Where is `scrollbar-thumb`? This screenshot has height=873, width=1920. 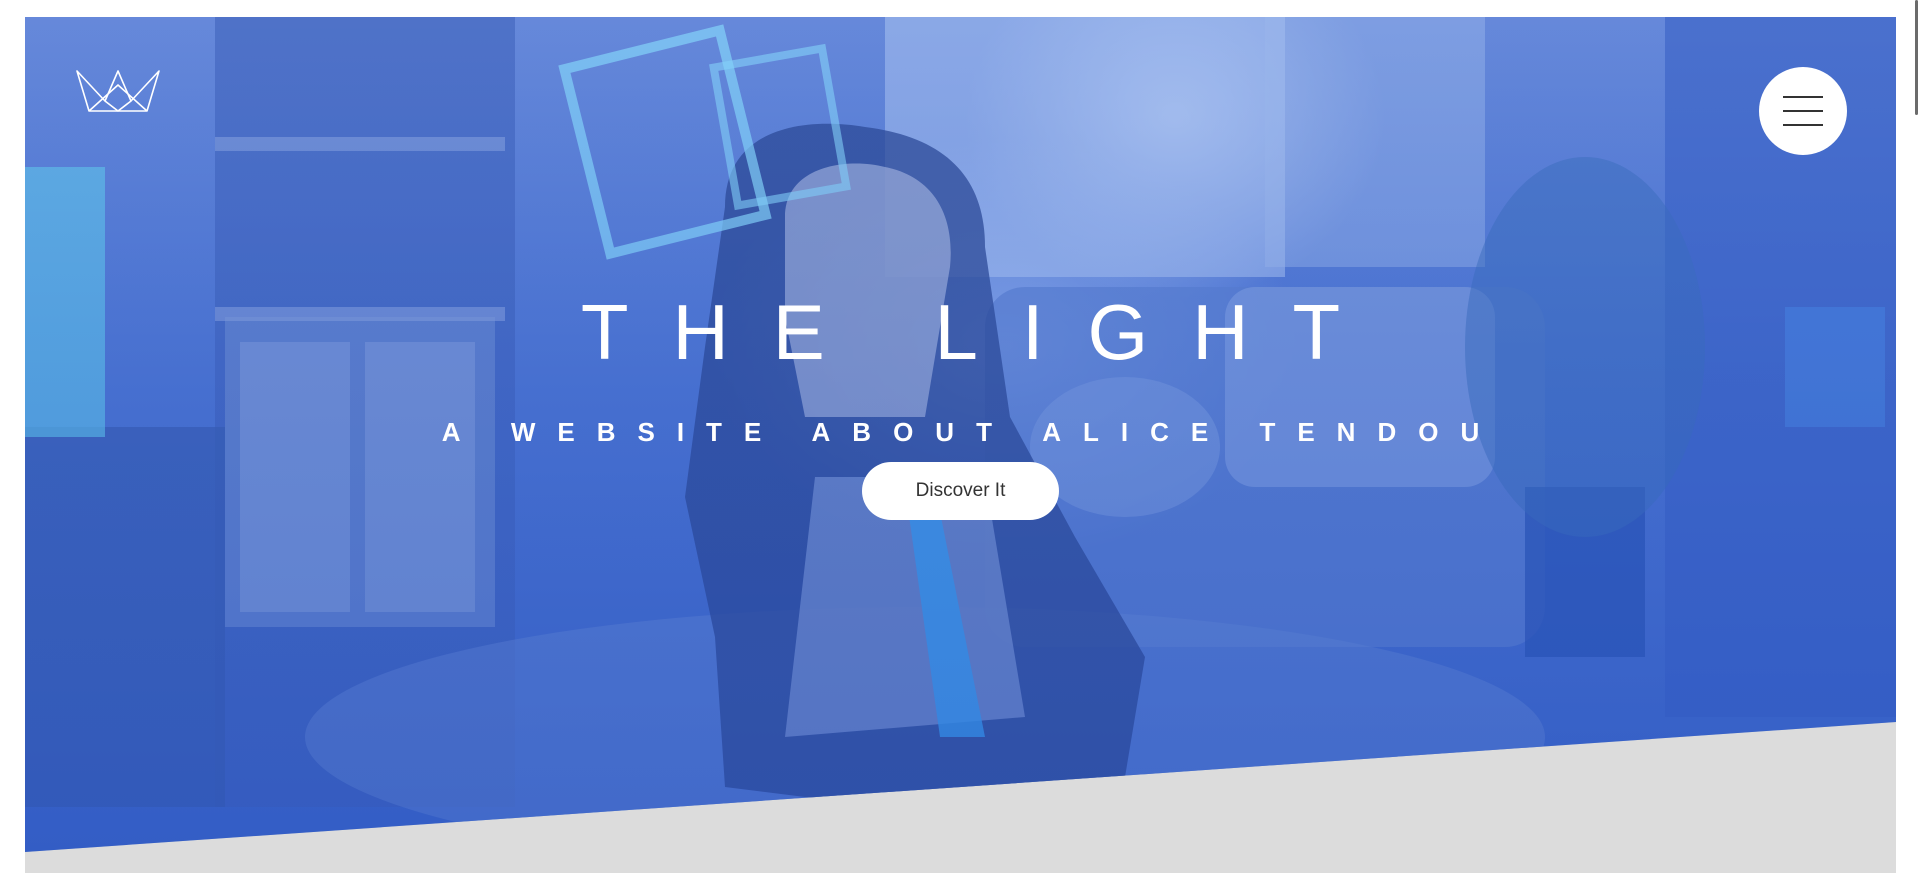 scrollbar-thumb is located at coordinates (1916, 57).